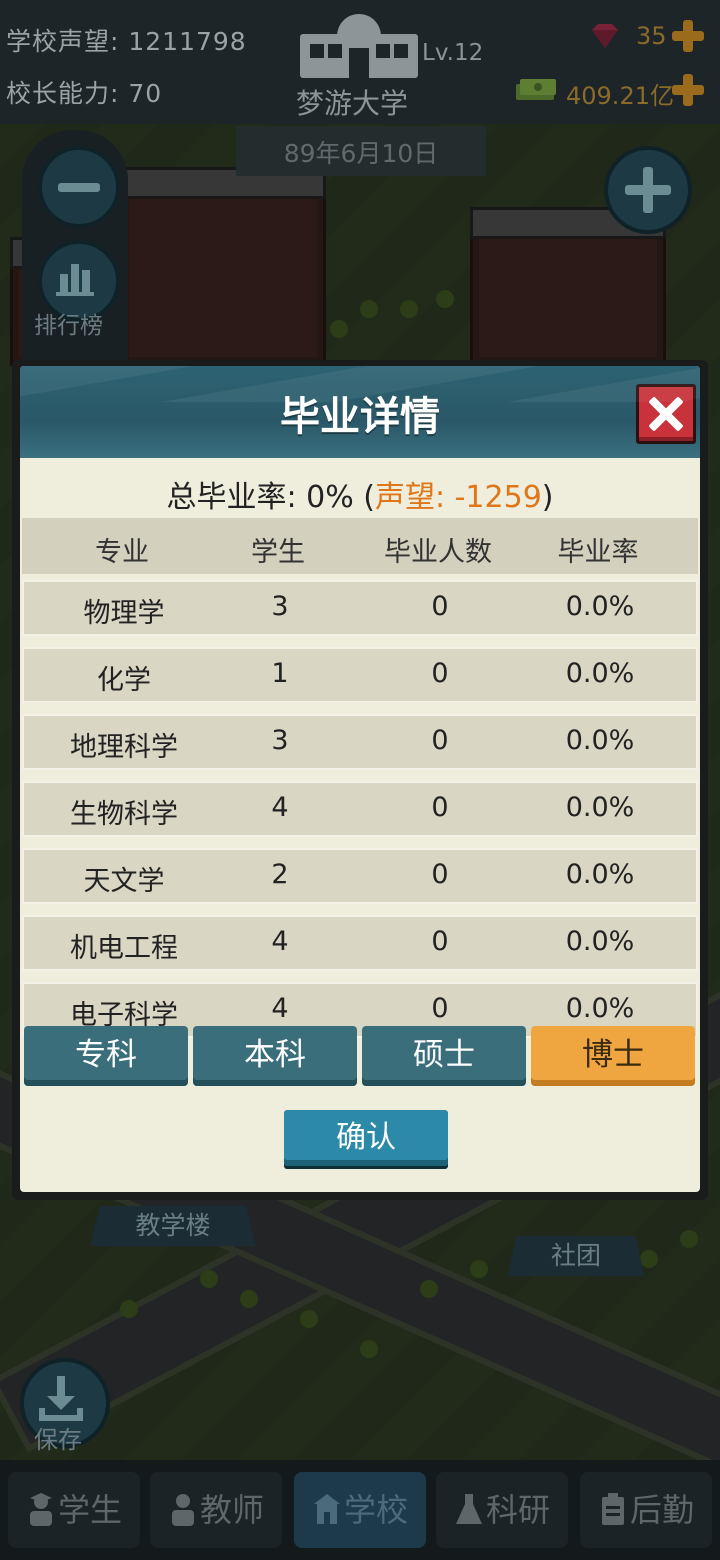 The image size is (720, 1560). What do you see at coordinates (124, 881) in the screenshot?
I see `row-major: 天文学` at bounding box center [124, 881].